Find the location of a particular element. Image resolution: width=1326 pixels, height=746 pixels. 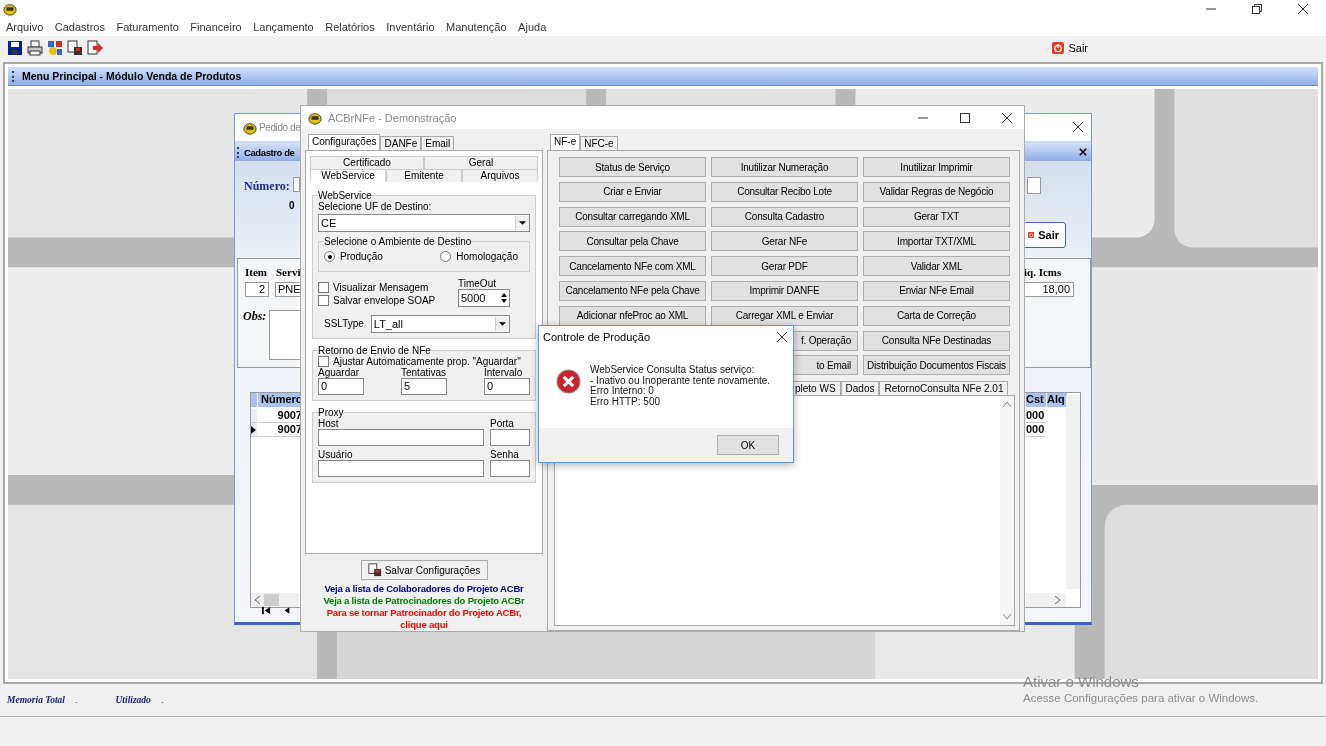

window-title: ACBrNFe - Demonstração is located at coordinates (392, 117).